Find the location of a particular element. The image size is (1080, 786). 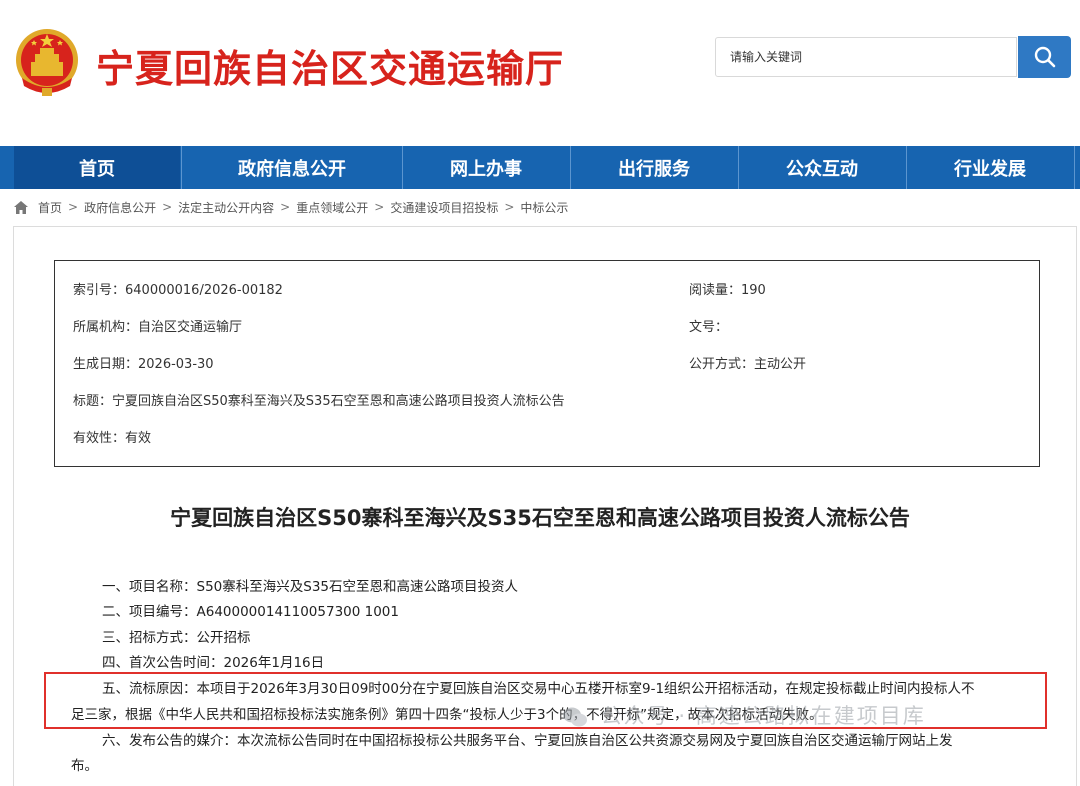

meta-title: 标题：宁夏回族自治区S50寨科至海兴及S35石空至恩和高速公路项目投资人流标公告 is located at coordinates (319, 401).